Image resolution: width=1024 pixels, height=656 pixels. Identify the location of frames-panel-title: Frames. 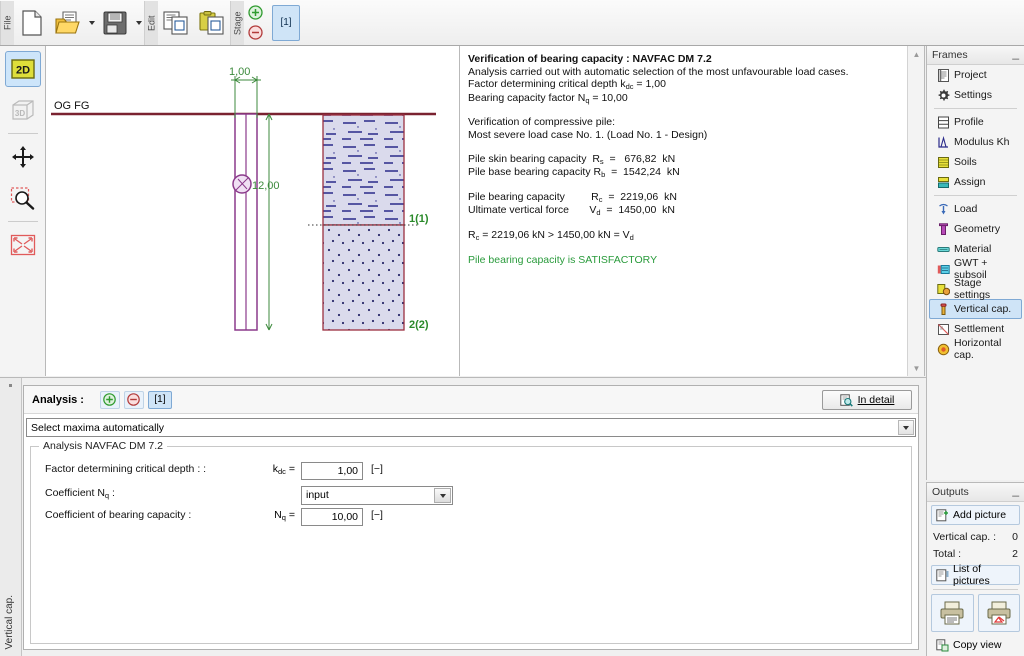
(950, 55).